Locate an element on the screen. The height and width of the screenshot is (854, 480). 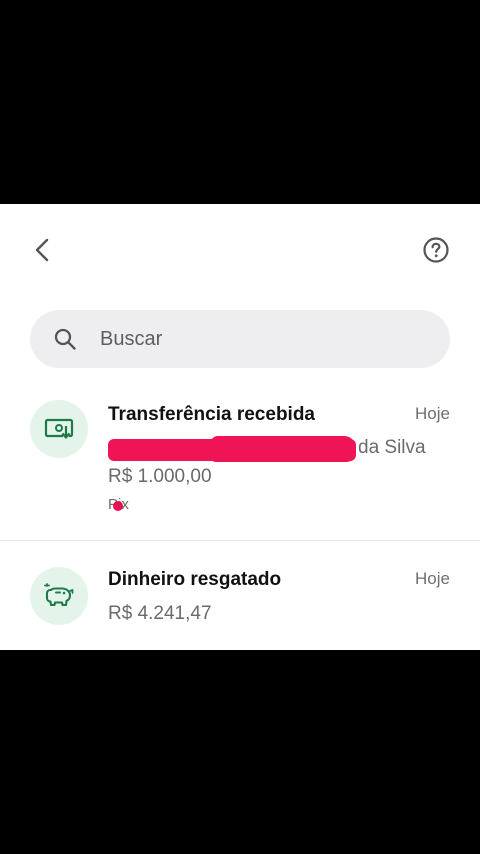
transaction-counterparty: da Silva is located at coordinates (273, 449).